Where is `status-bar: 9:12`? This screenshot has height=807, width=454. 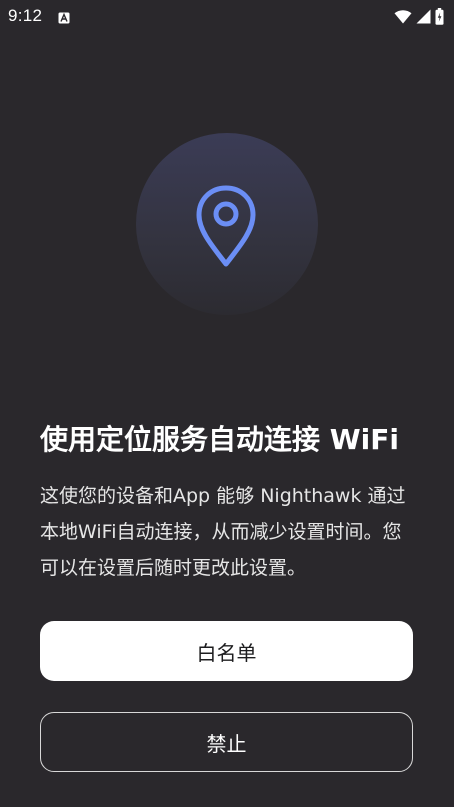 status-bar: 9:12 is located at coordinates (227, 16).